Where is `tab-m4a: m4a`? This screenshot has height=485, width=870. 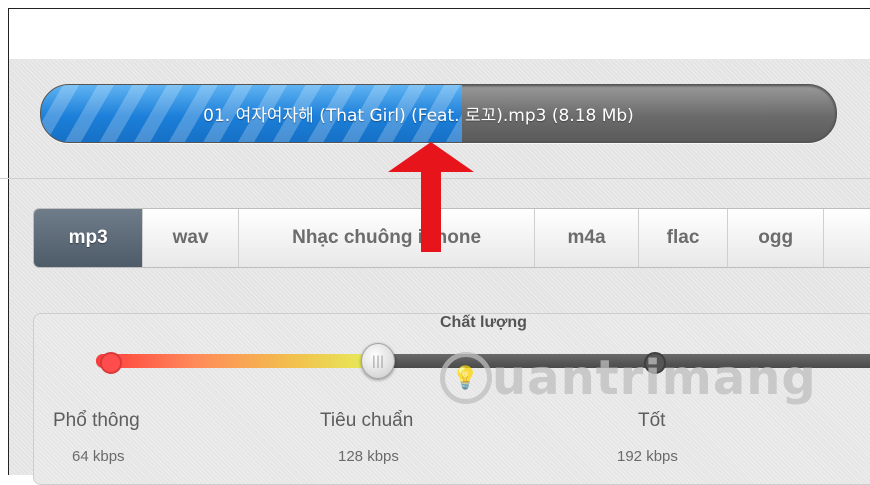 tab-m4a: m4a is located at coordinates (587, 238).